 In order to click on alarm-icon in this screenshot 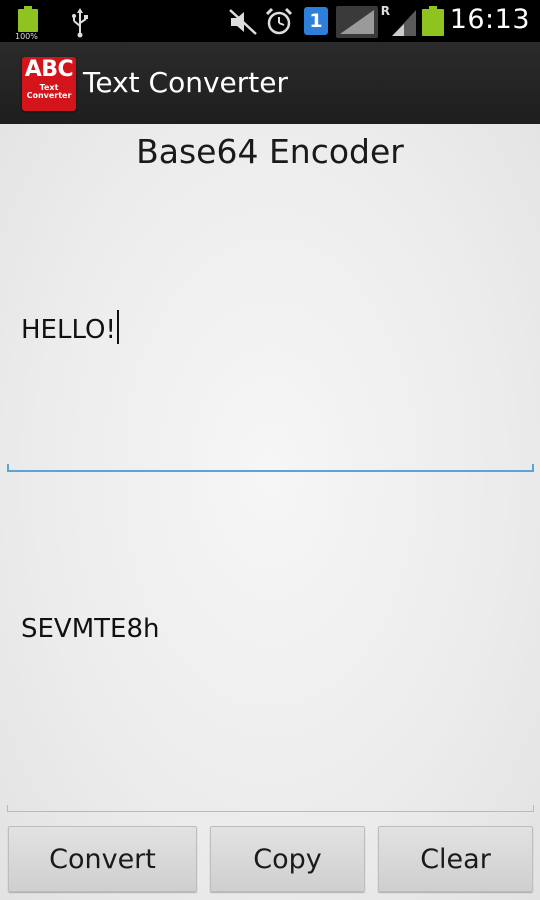, I will do `click(279, 21)`.